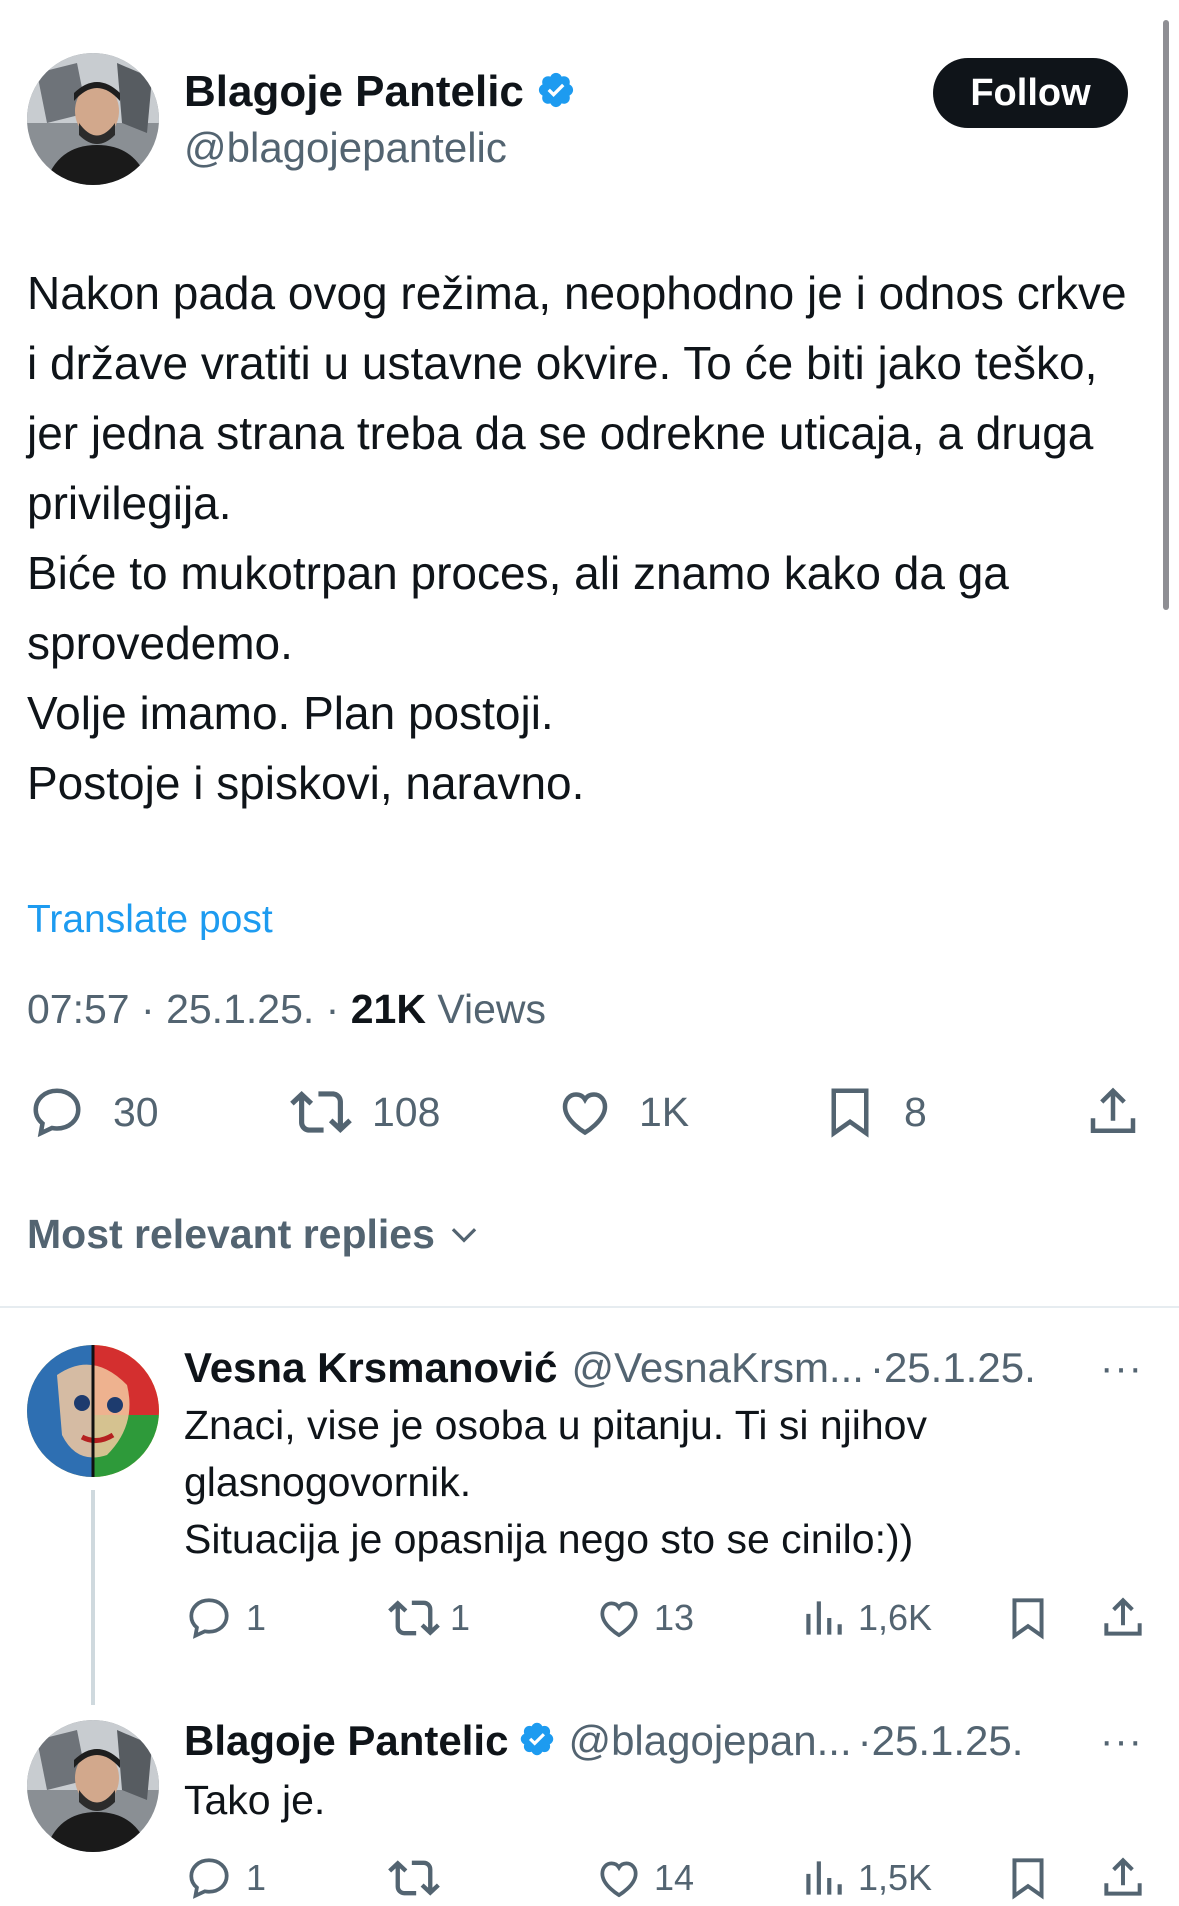  I want to click on reply-like-count: 13, so click(674, 1617).